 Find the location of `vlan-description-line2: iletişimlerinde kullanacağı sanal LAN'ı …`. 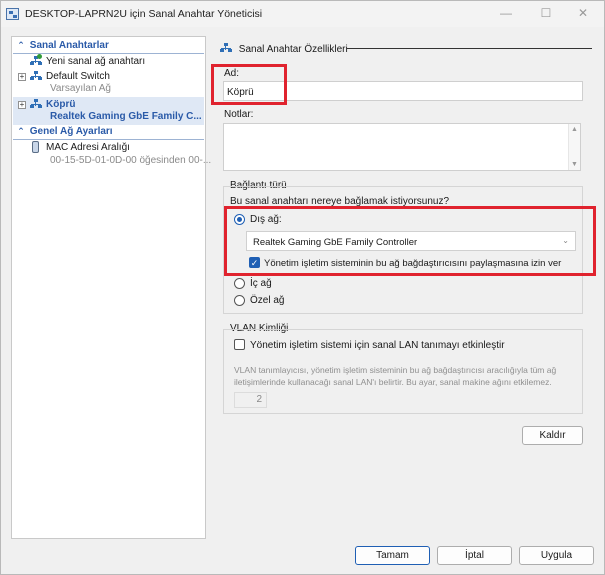

vlan-description-line2: iletişimlerinde kullanacağı sanal LAN'ı … is located at coordinates (393, 382).